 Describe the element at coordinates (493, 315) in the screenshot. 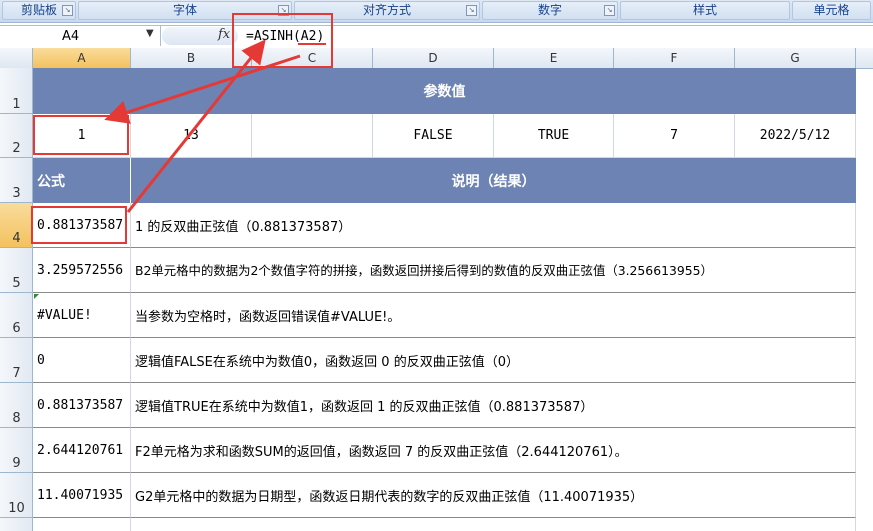

I see `description-cell: 当参数为空格时，函数返回错误值#VALUE!。` at that location.